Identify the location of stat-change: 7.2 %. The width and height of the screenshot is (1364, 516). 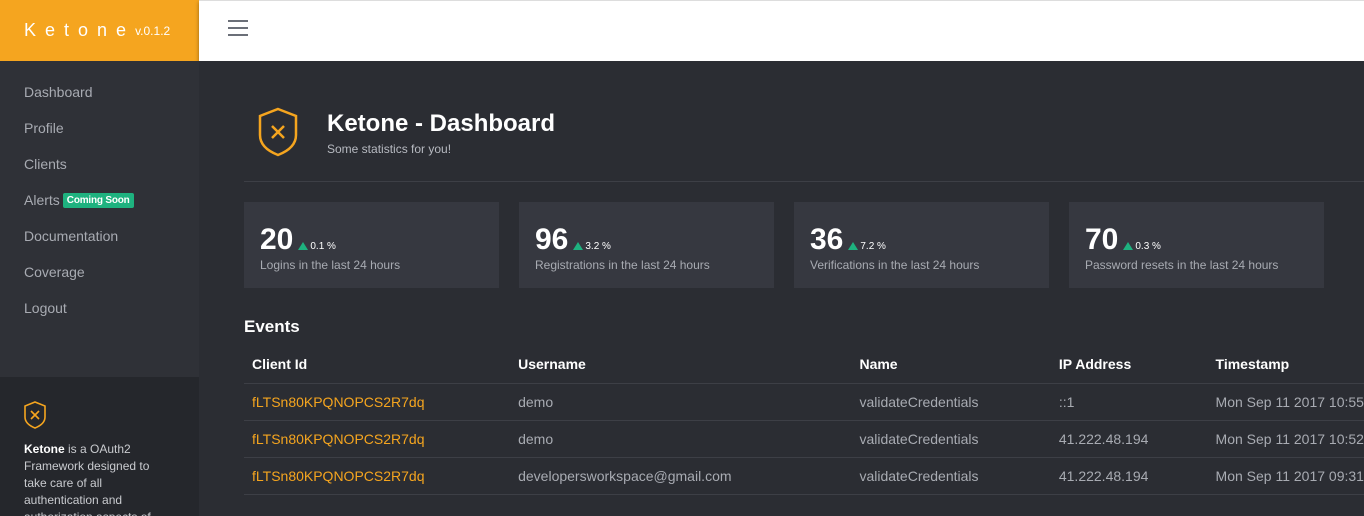
(867, 246).